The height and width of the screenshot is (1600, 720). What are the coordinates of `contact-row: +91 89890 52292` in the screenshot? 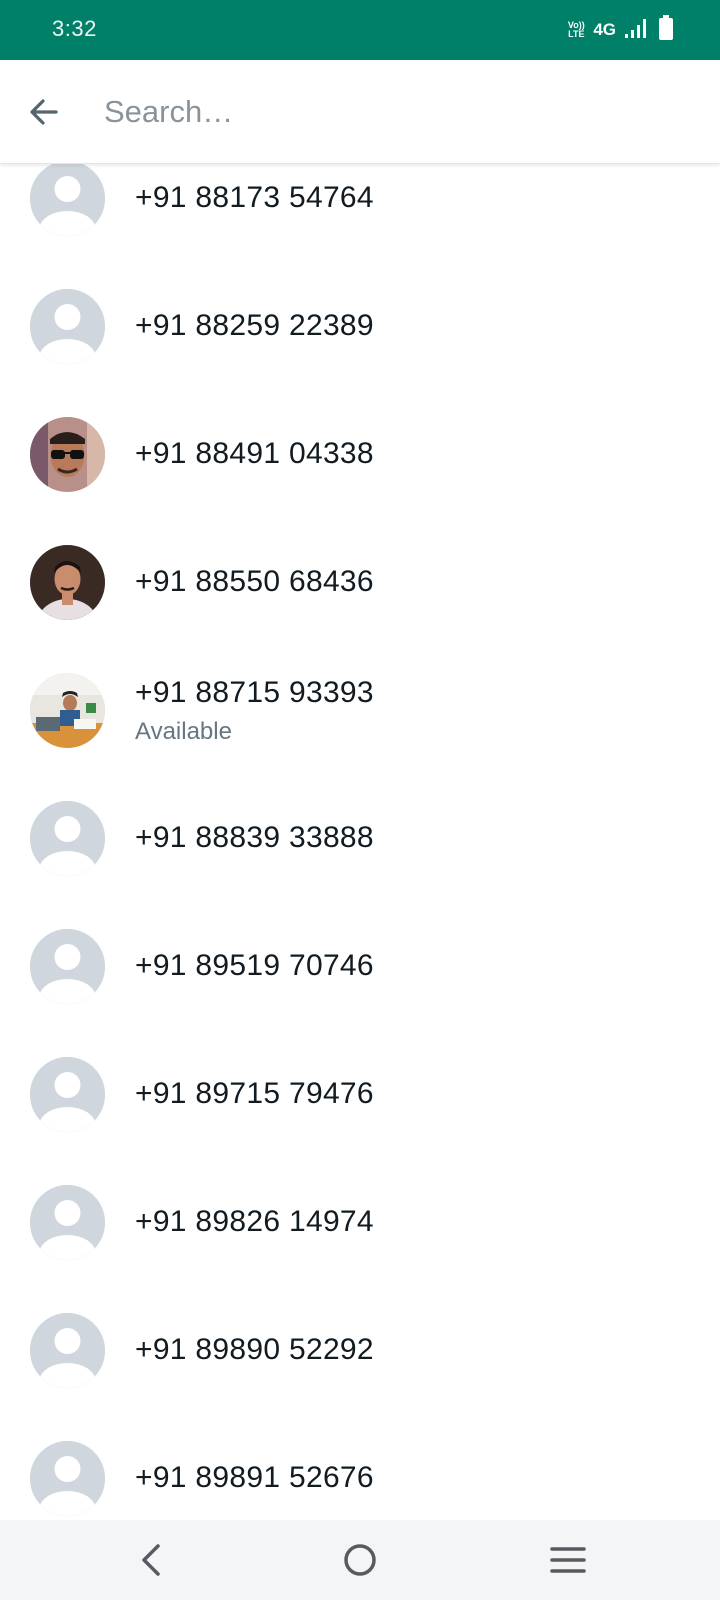 It's located at (360, 1377).